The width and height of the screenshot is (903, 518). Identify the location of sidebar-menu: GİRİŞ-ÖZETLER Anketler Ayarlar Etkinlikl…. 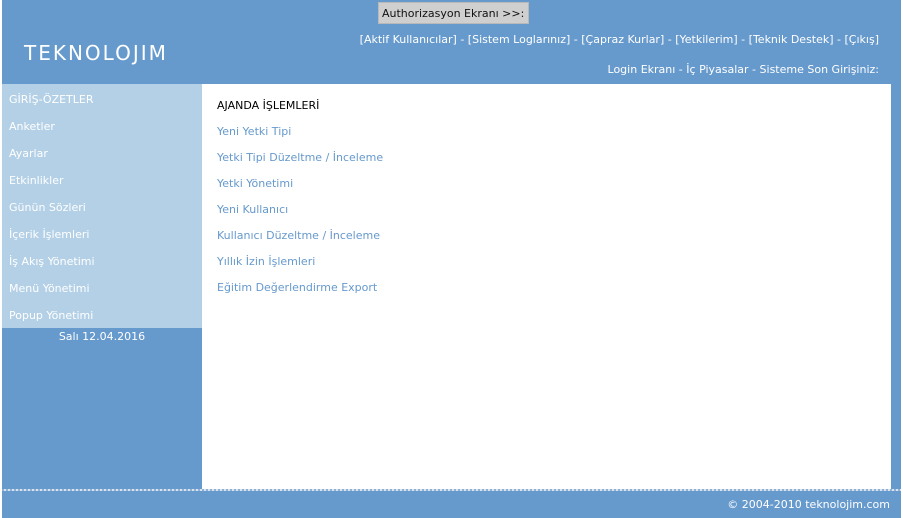
(102, 206).